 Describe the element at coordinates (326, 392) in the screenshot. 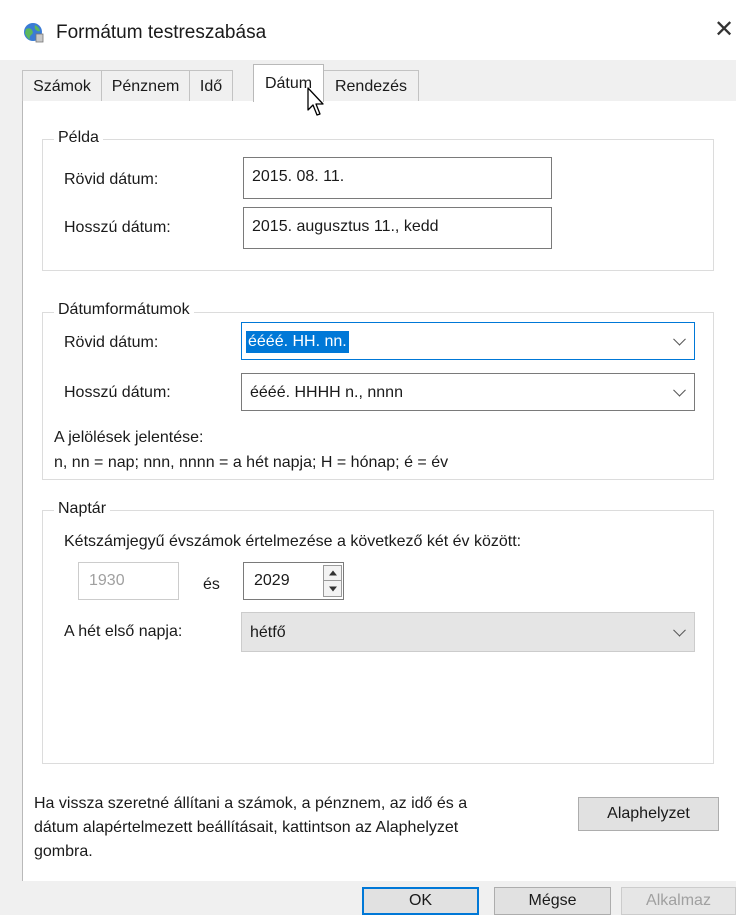

I see `long-date-format-value: éééé. HHHH n., nnnn` at that location.